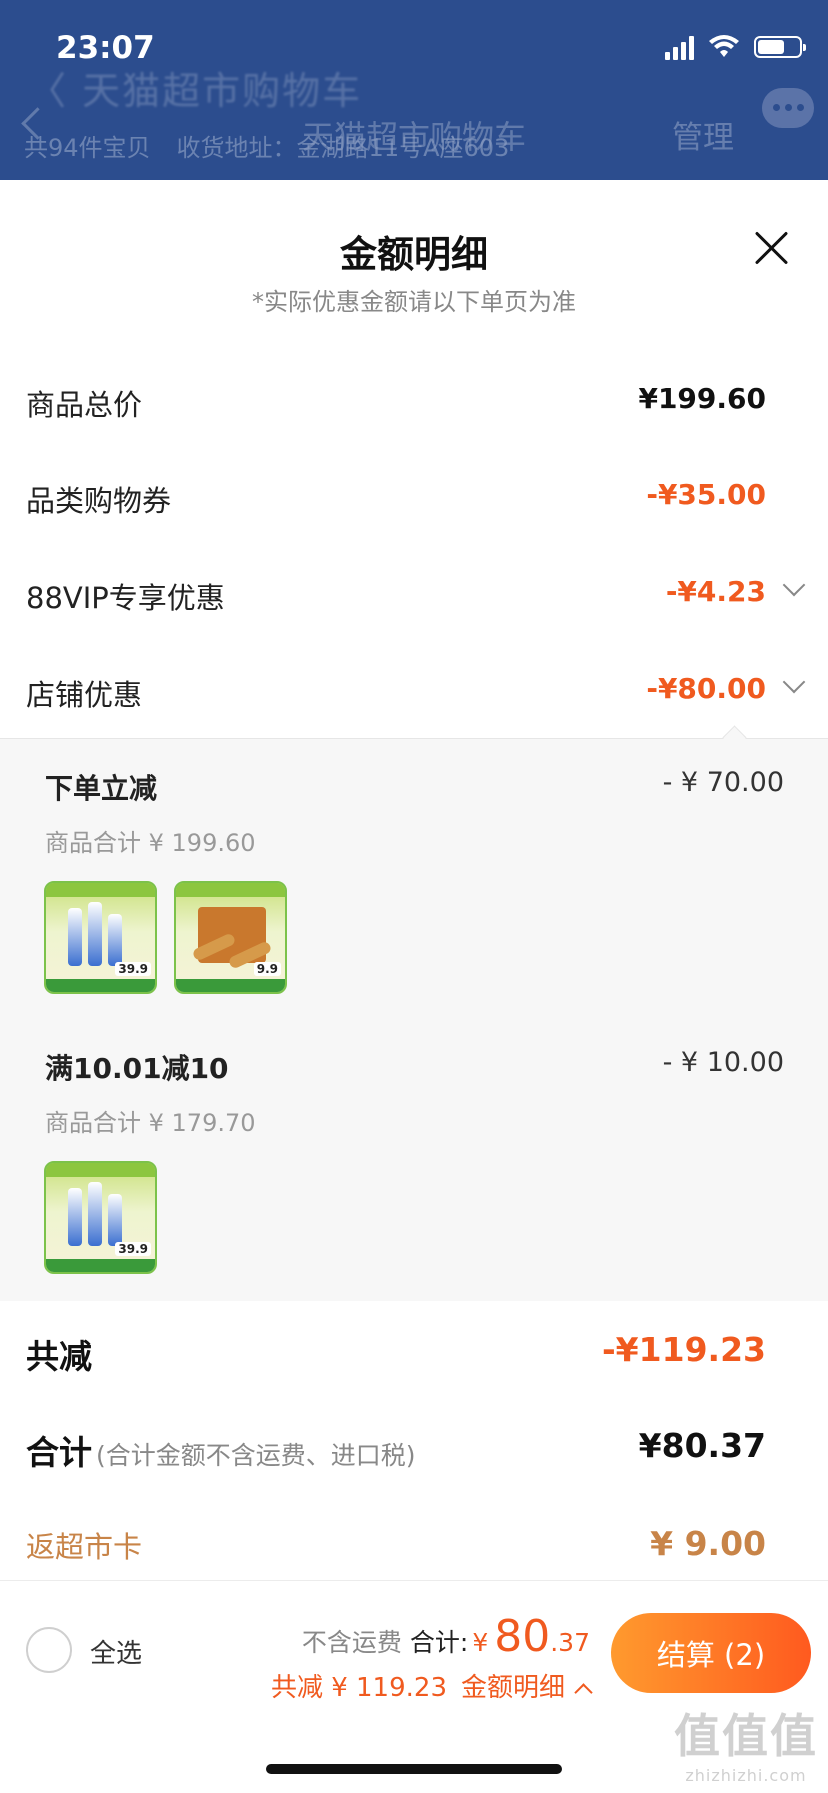  I want to click on select-all-radio, so click(49, 1650).